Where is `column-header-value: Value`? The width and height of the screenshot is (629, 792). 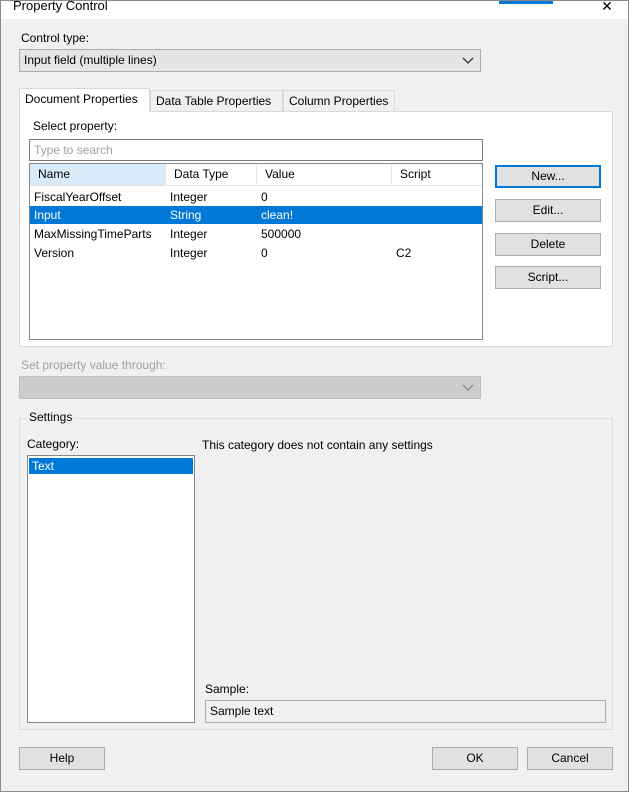
column-header-value: Value is located at coordinates (324, 174).